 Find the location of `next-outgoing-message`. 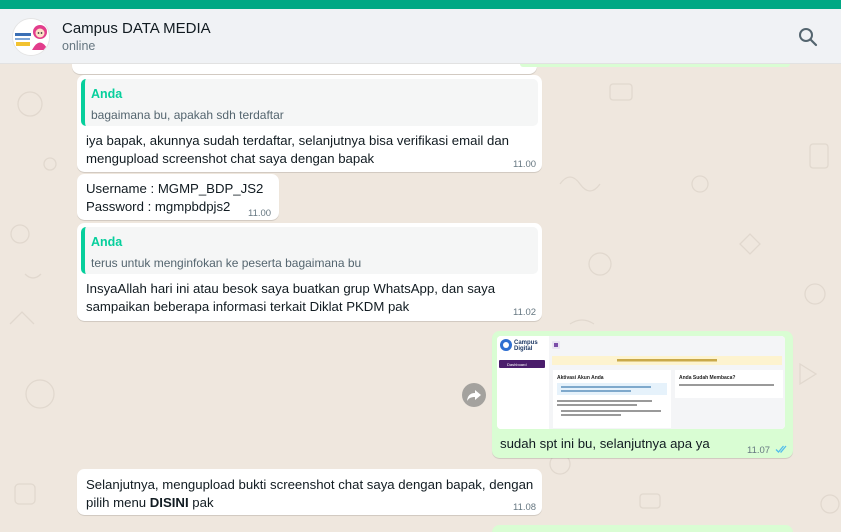

next-outgoing-message is located at coordinates (642, 528).